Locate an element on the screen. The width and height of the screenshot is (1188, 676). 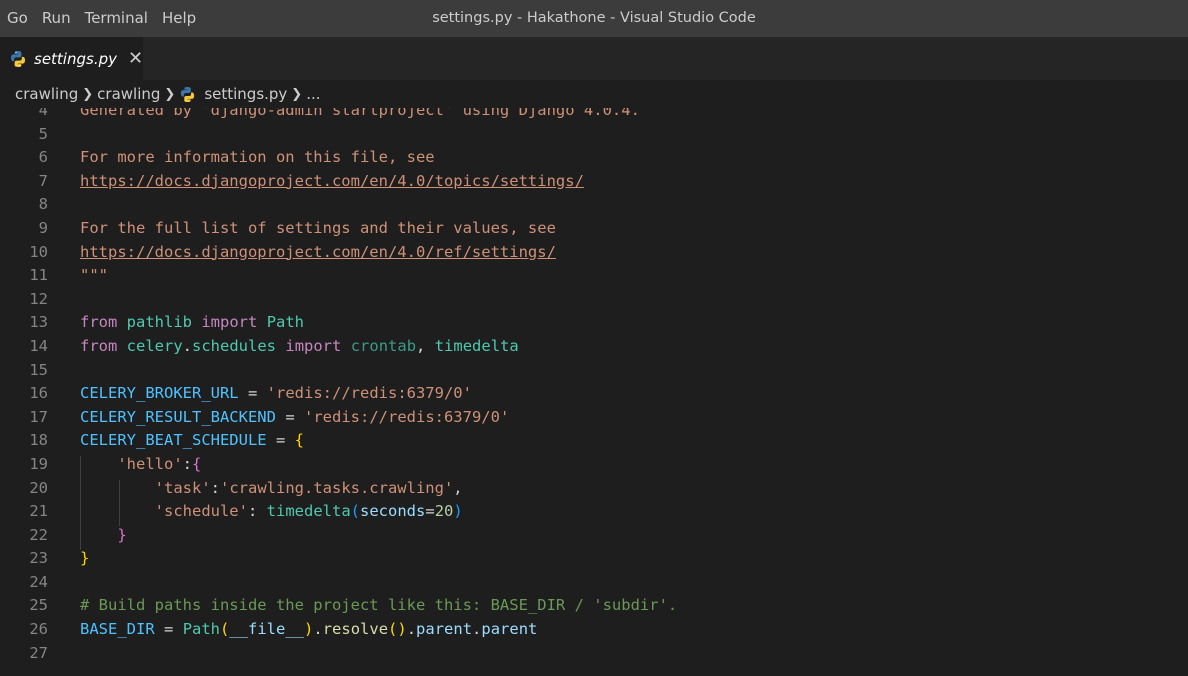
string: 'hello' is located at coordinates (150, 463).